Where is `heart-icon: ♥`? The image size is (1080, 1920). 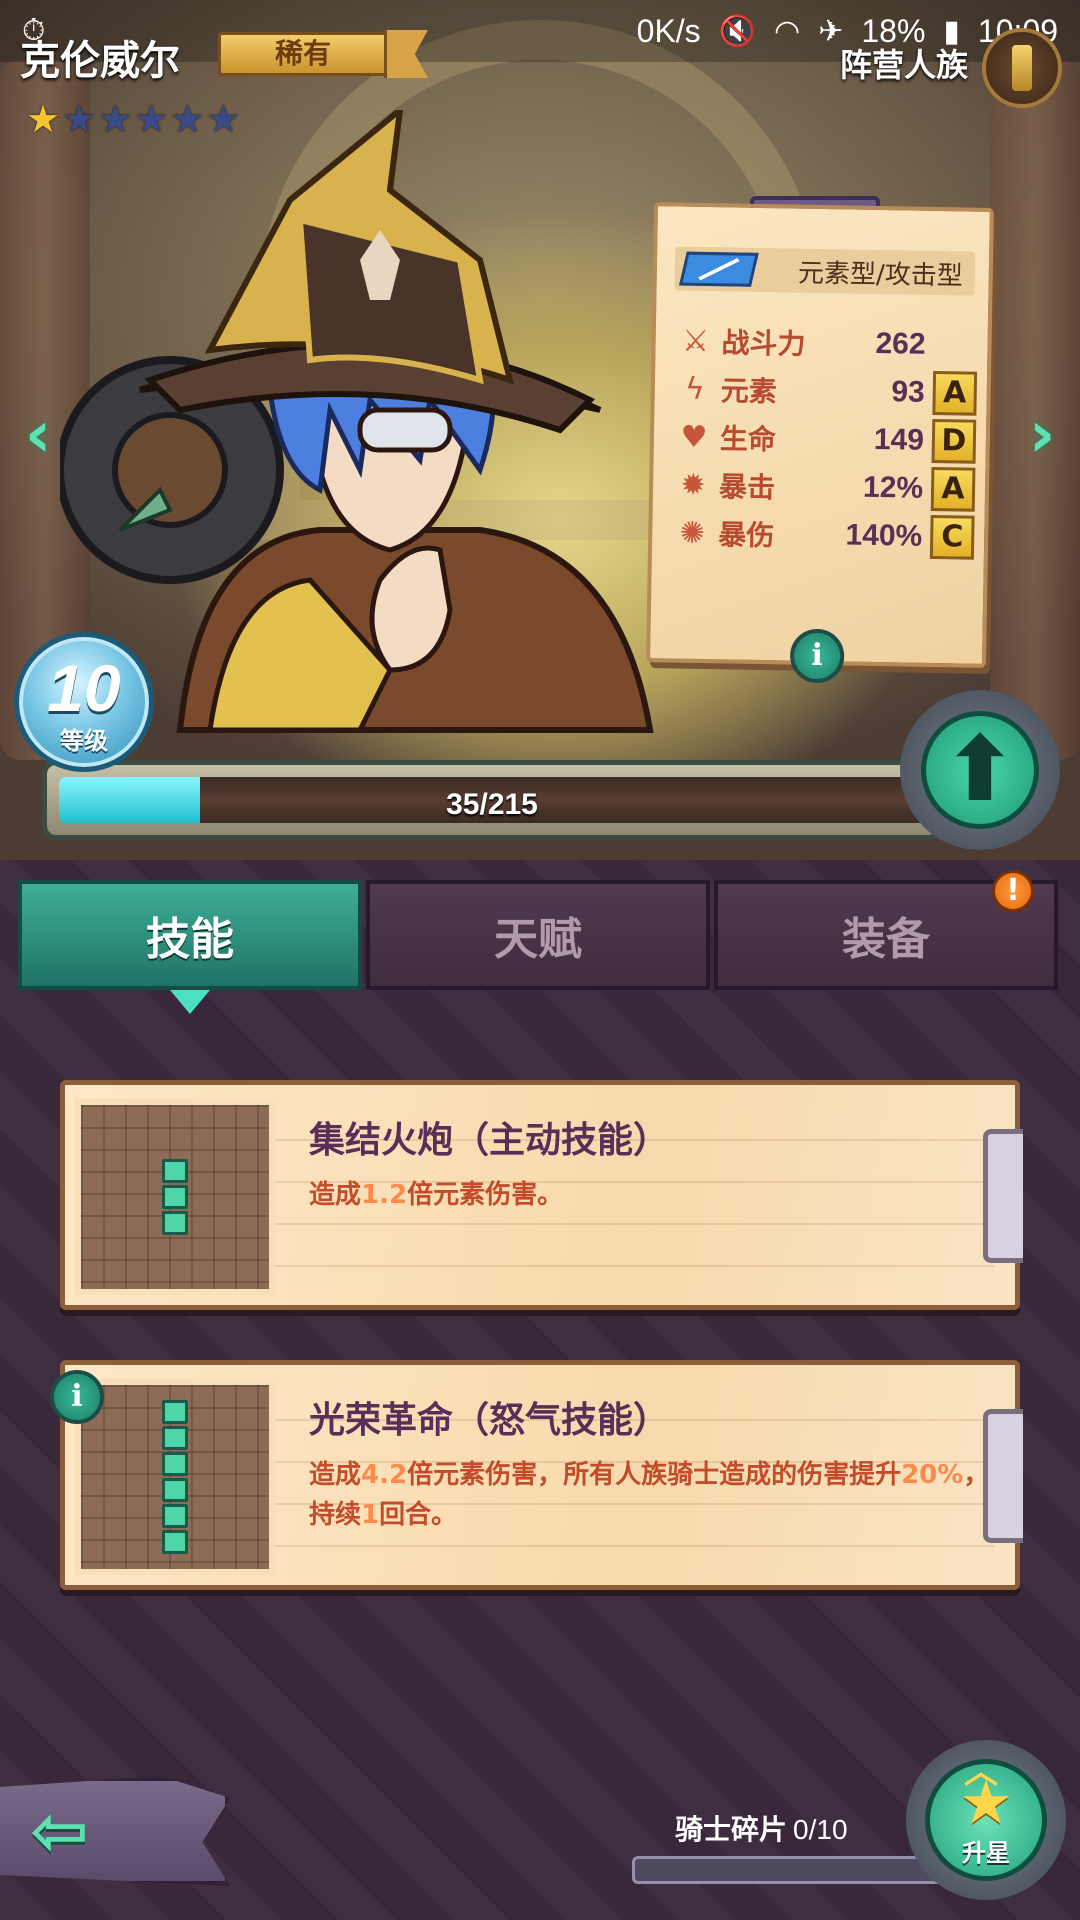
heart-icon: ♥ is located at coordinates (694, 437).